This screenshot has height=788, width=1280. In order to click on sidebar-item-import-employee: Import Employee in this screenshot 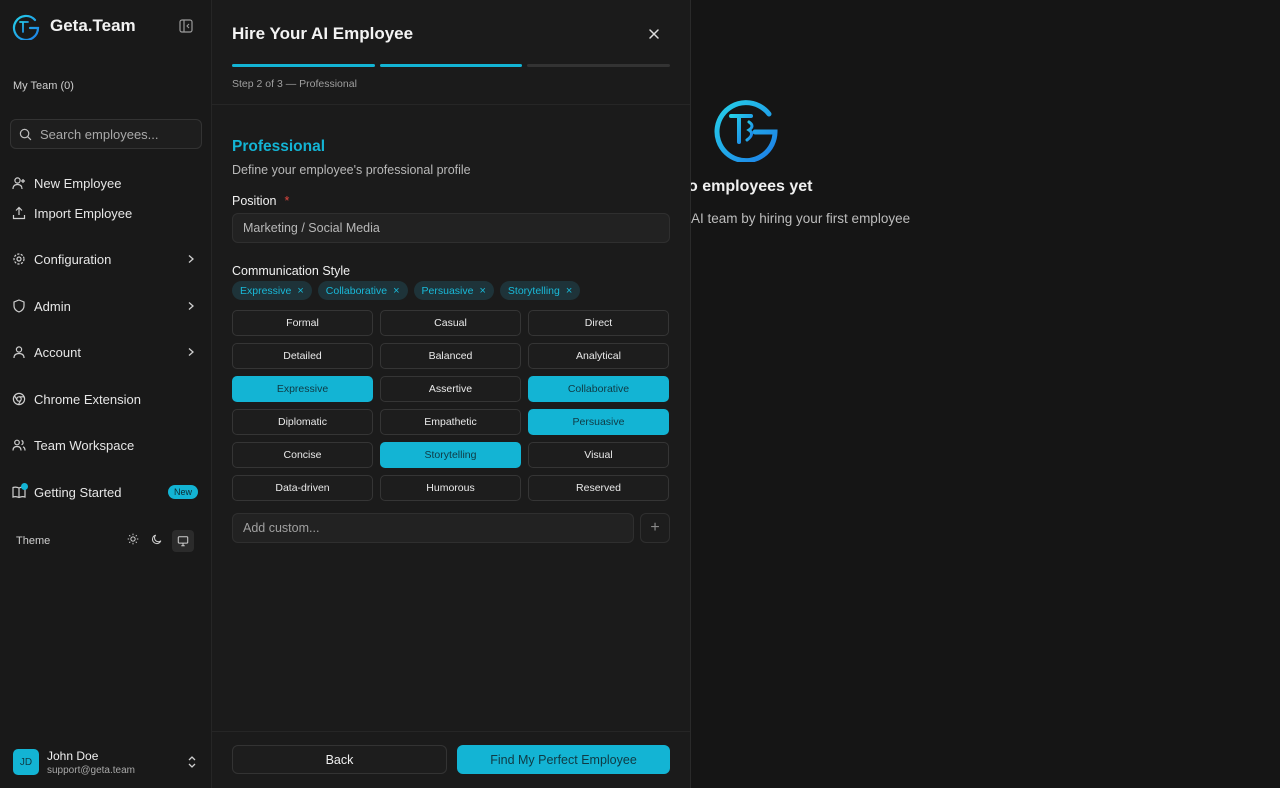, I will do `click(106, 213)`.